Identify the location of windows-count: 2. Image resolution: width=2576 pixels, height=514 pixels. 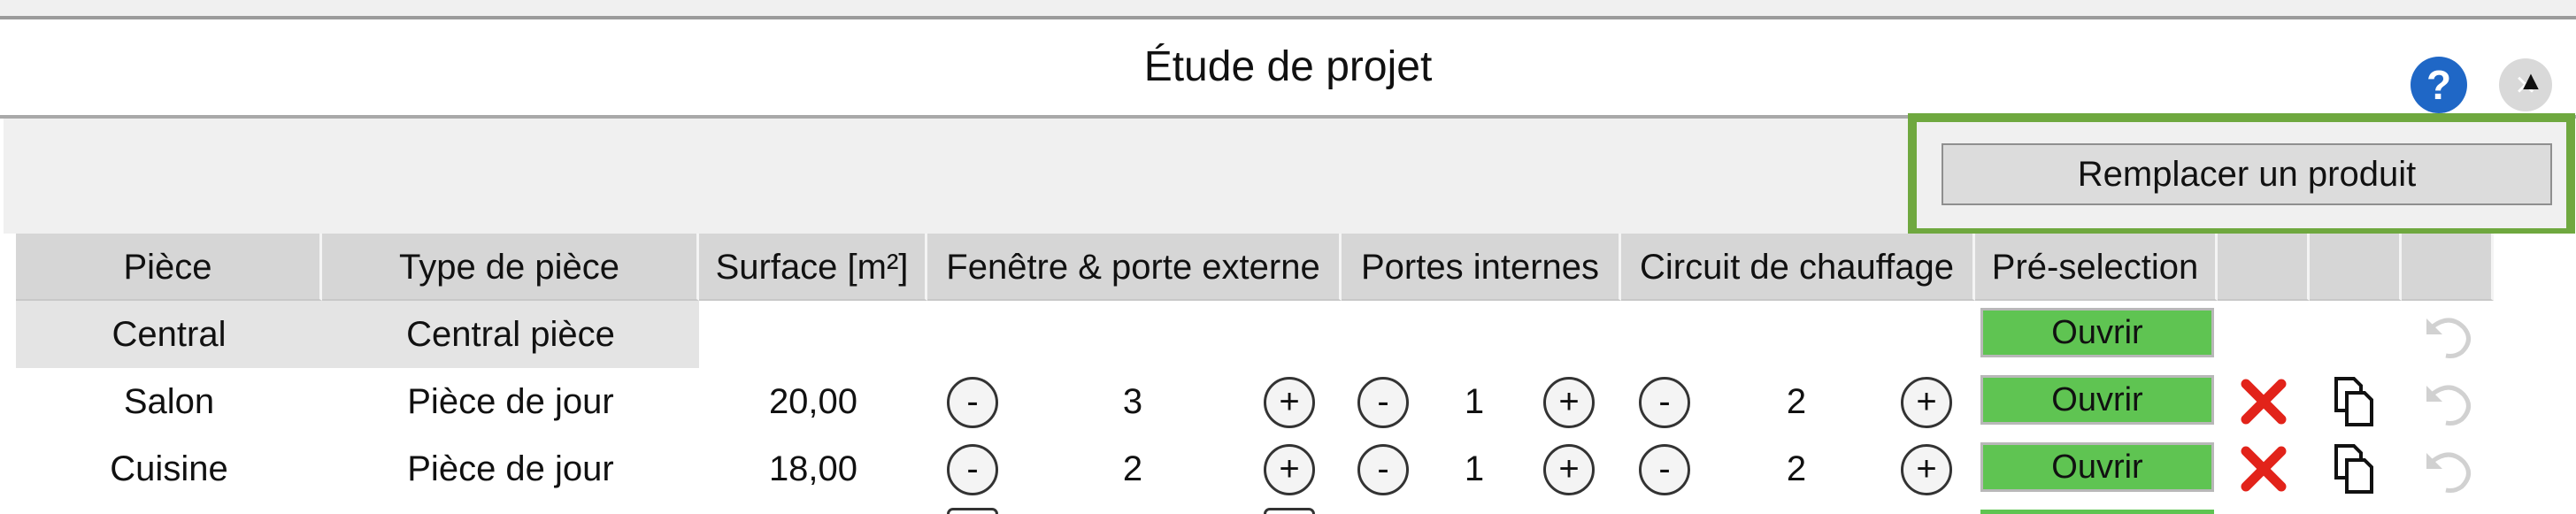
(1132, 468).